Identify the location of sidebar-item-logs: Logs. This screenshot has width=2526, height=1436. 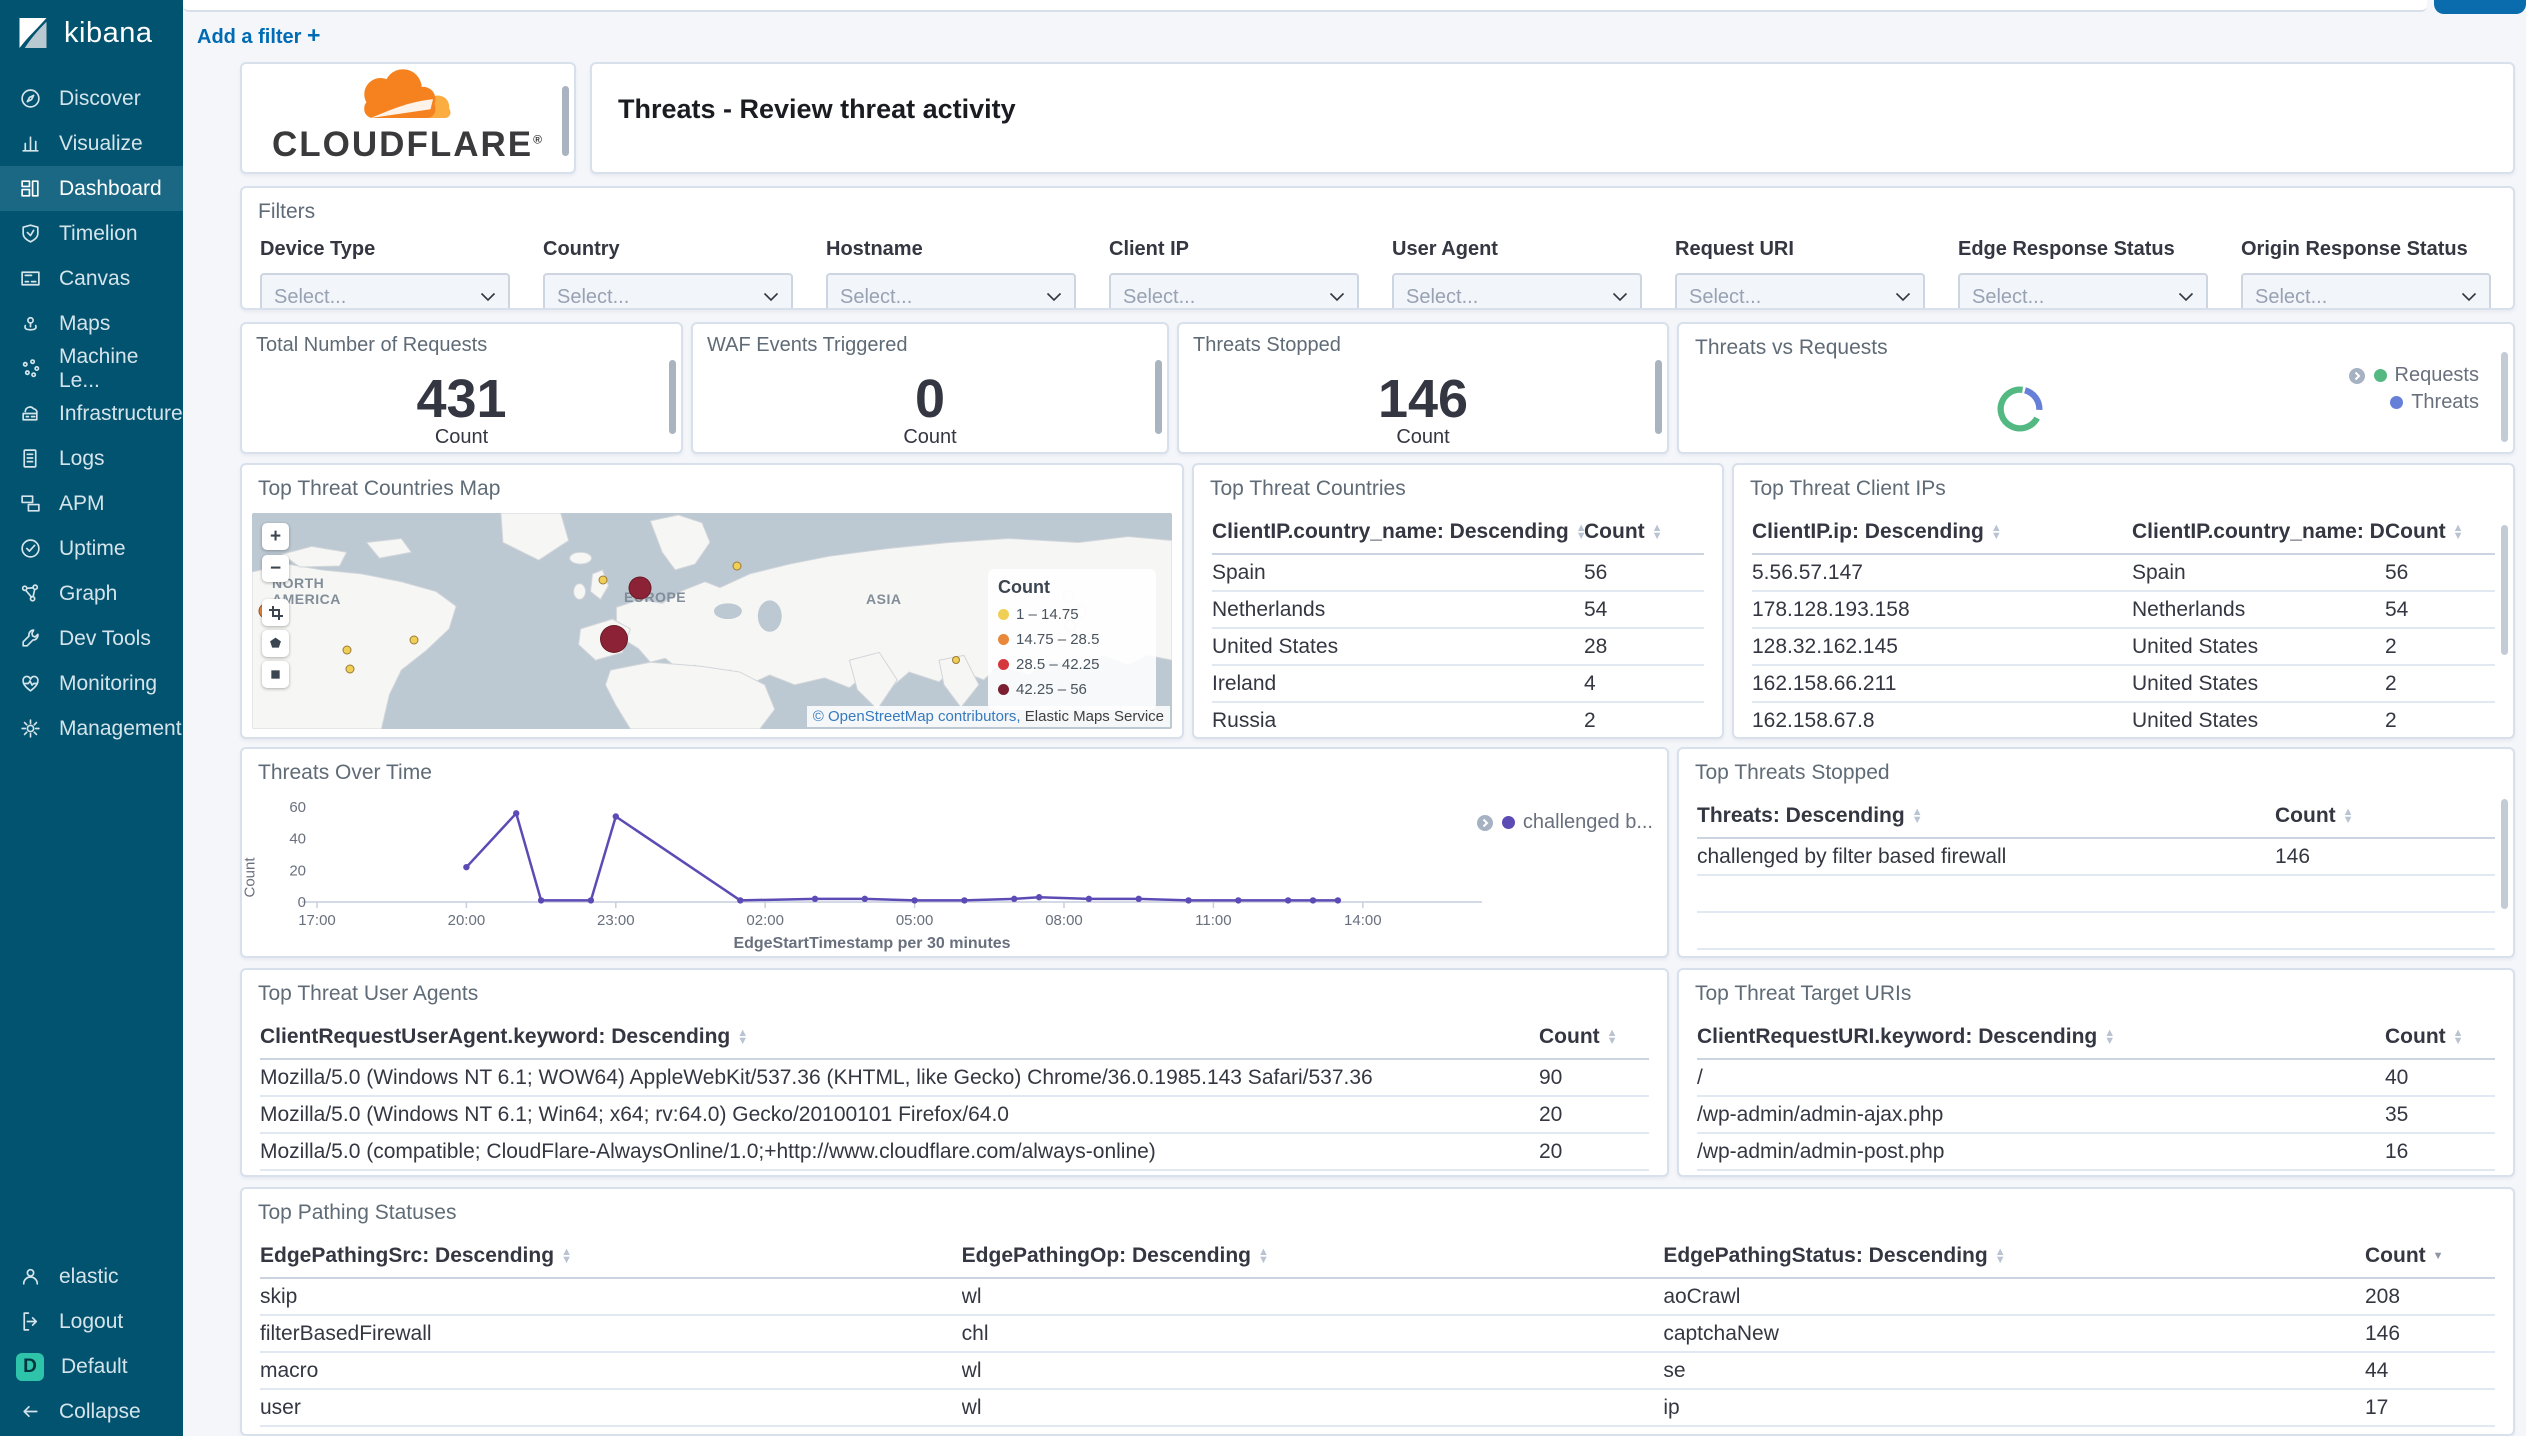
(91, 458).